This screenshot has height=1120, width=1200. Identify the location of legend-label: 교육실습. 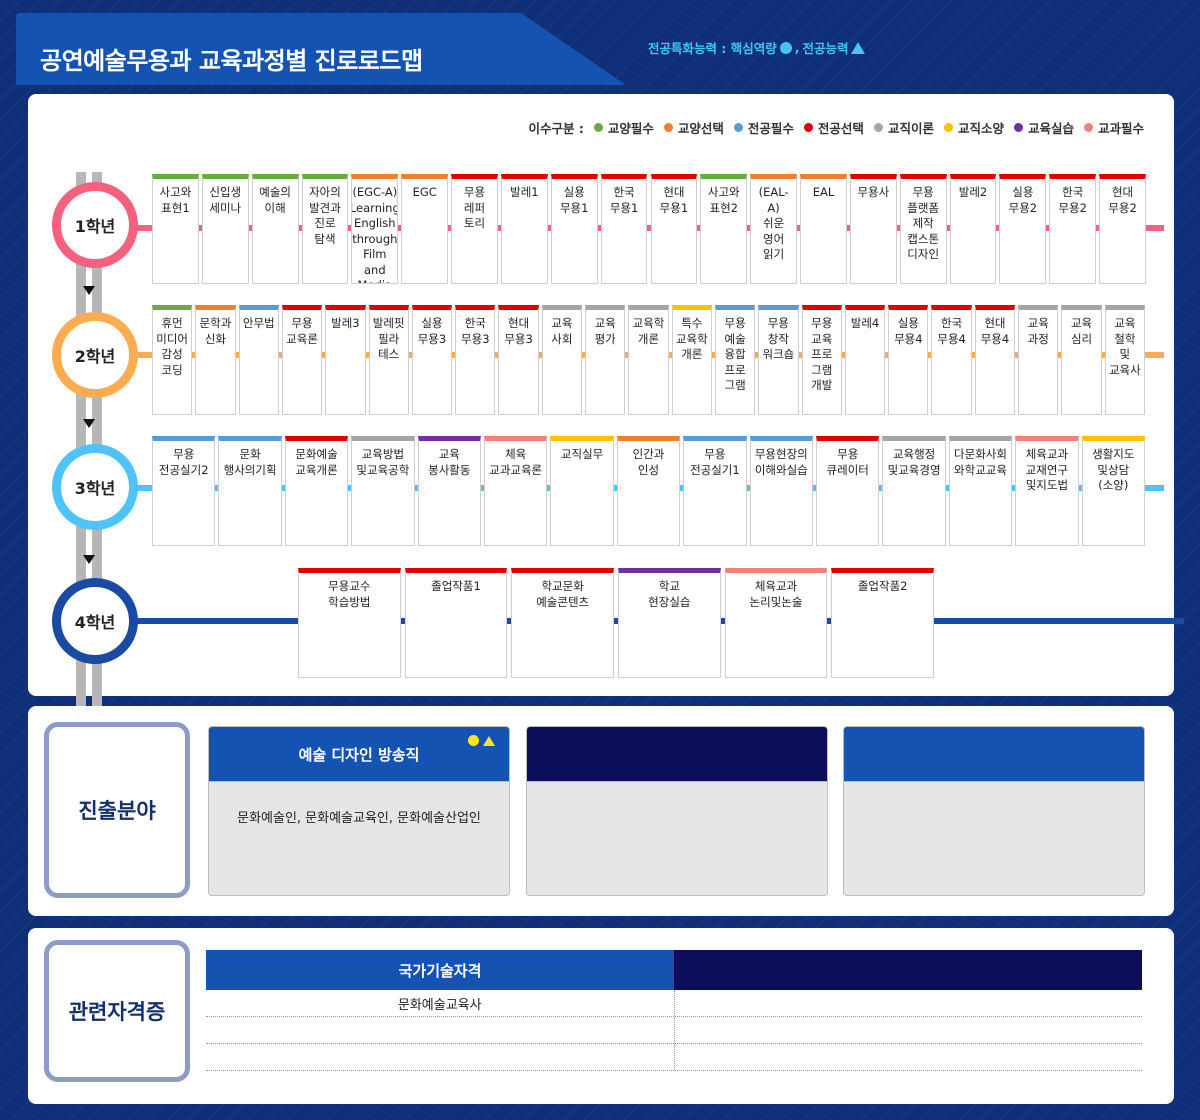
(1050, 128).